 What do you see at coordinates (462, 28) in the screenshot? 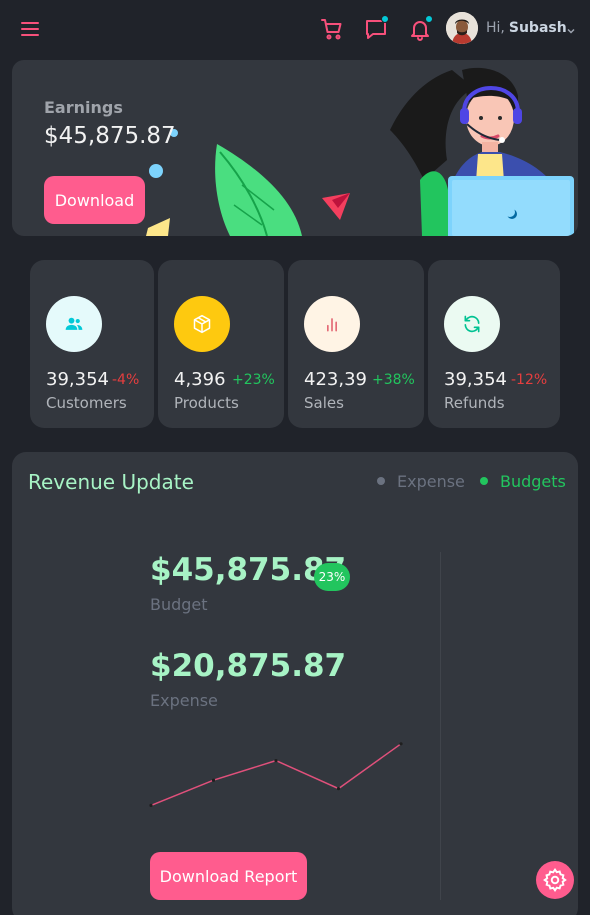
I see `avatar` at bounding box center [462, 28].